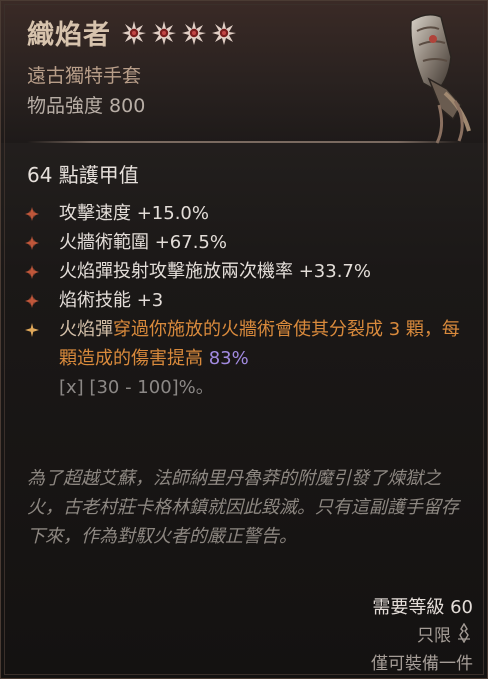 The image size is (488, 679). Describe the element at coordinates (86, 106) in the screenshot. I see `item-power: 物品強度 800` at that location.